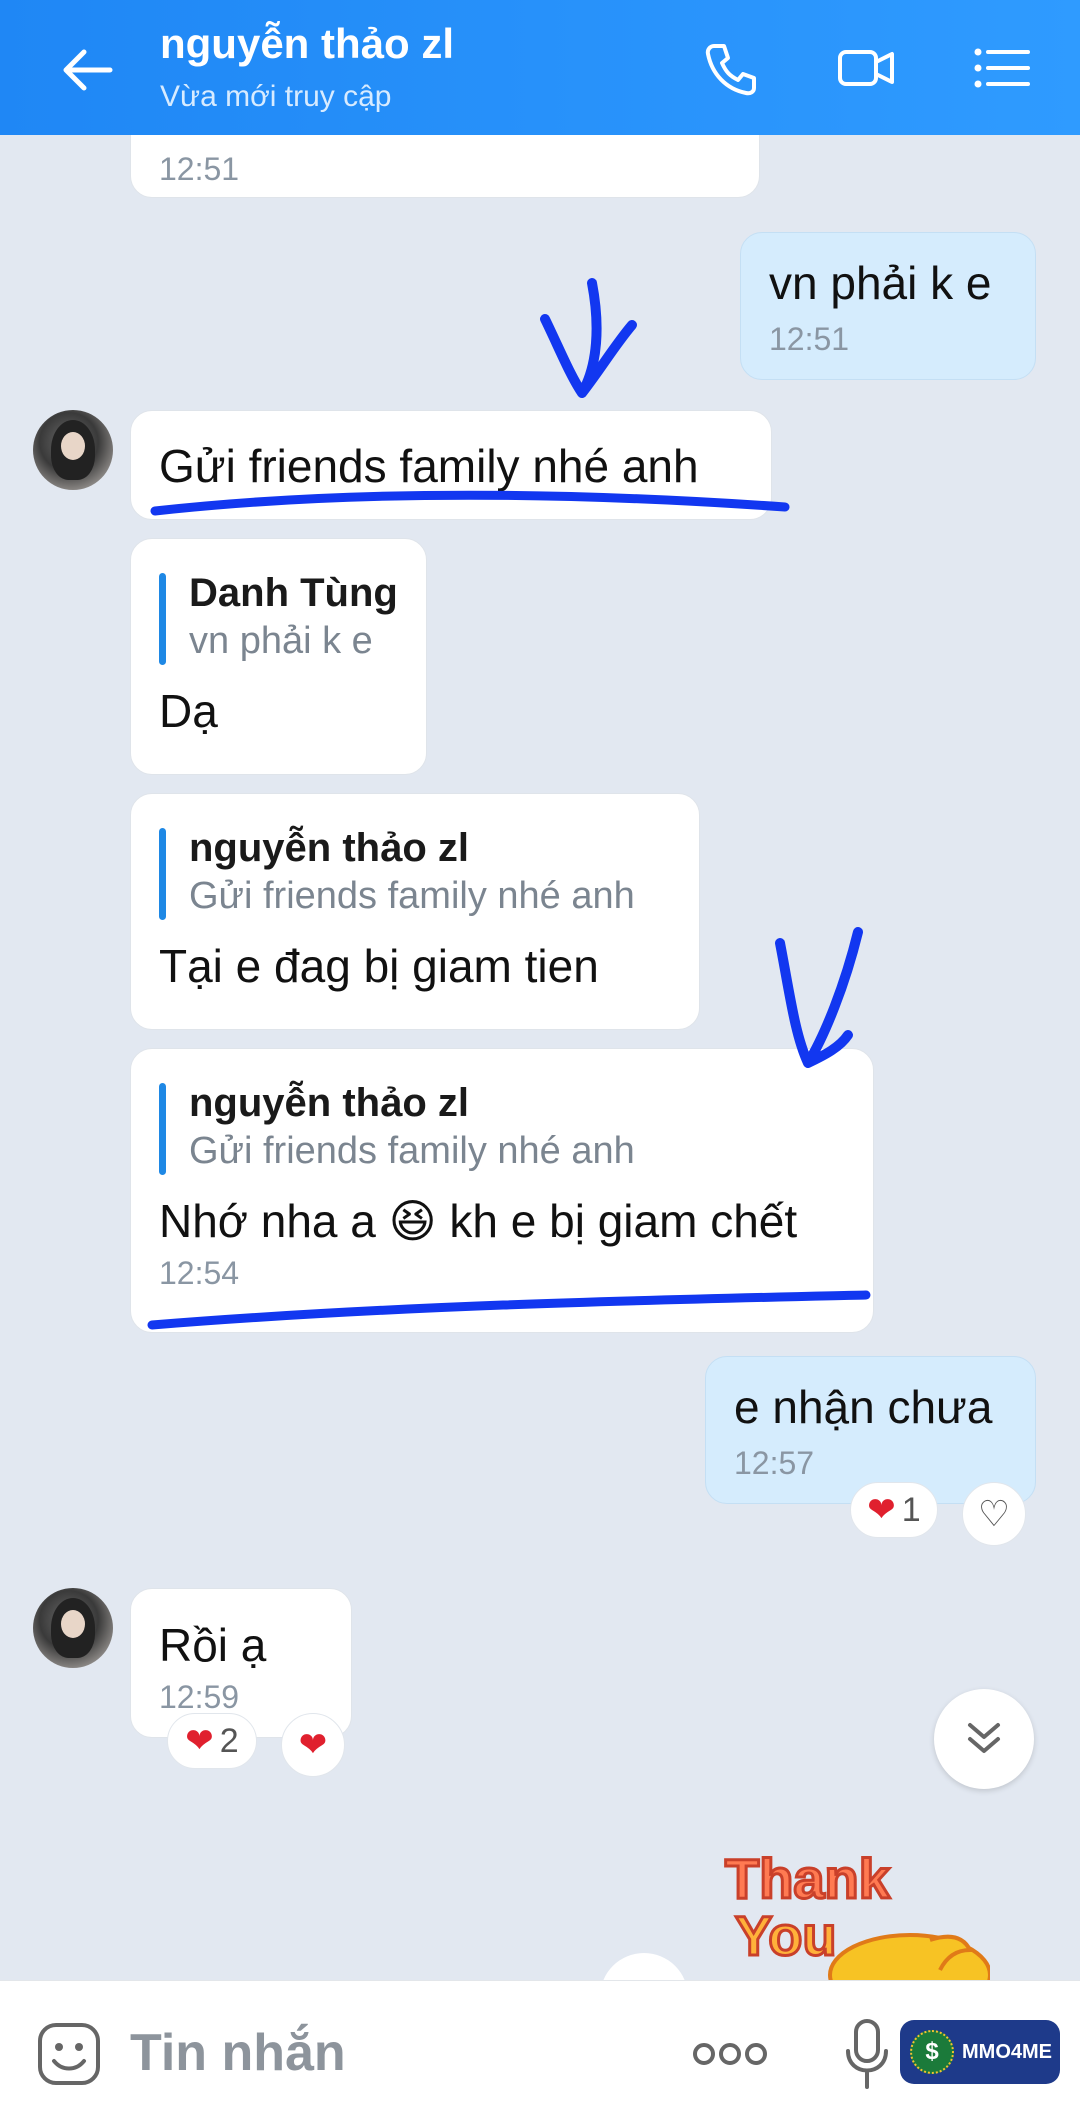 The height and width of the screenshot is (2123, 1080). Describe the element at coordinates (199, 1697) in the screenshot. I see `message-time: 12:59` at that location.